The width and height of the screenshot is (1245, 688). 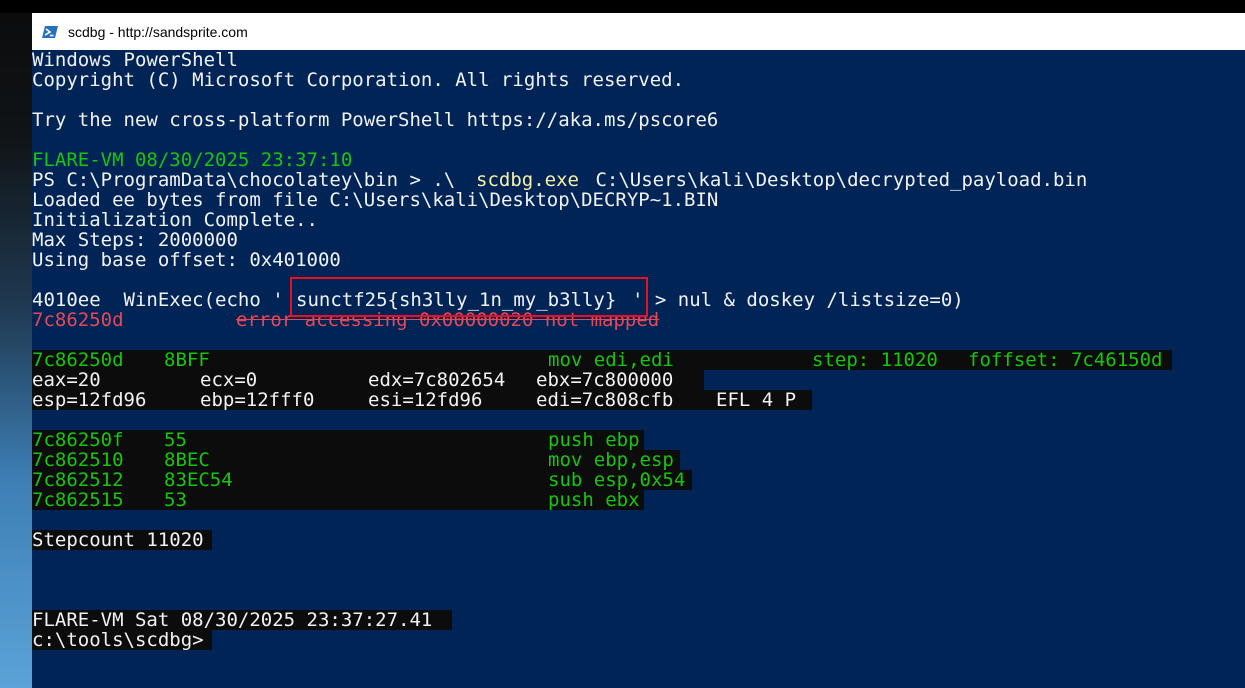 I want to click on disasm-address: 7c86250d, so click(x=78, y=360).